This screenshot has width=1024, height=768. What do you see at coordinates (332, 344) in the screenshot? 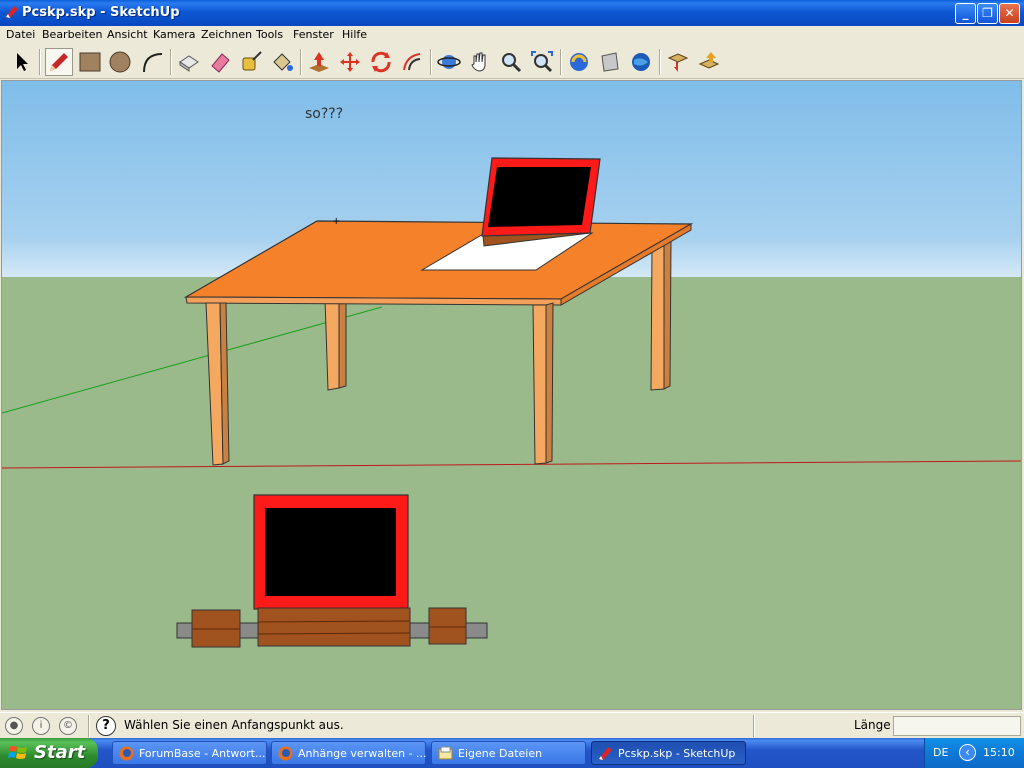
I see `table-leg-back-left` at bounding box center [332, 344].